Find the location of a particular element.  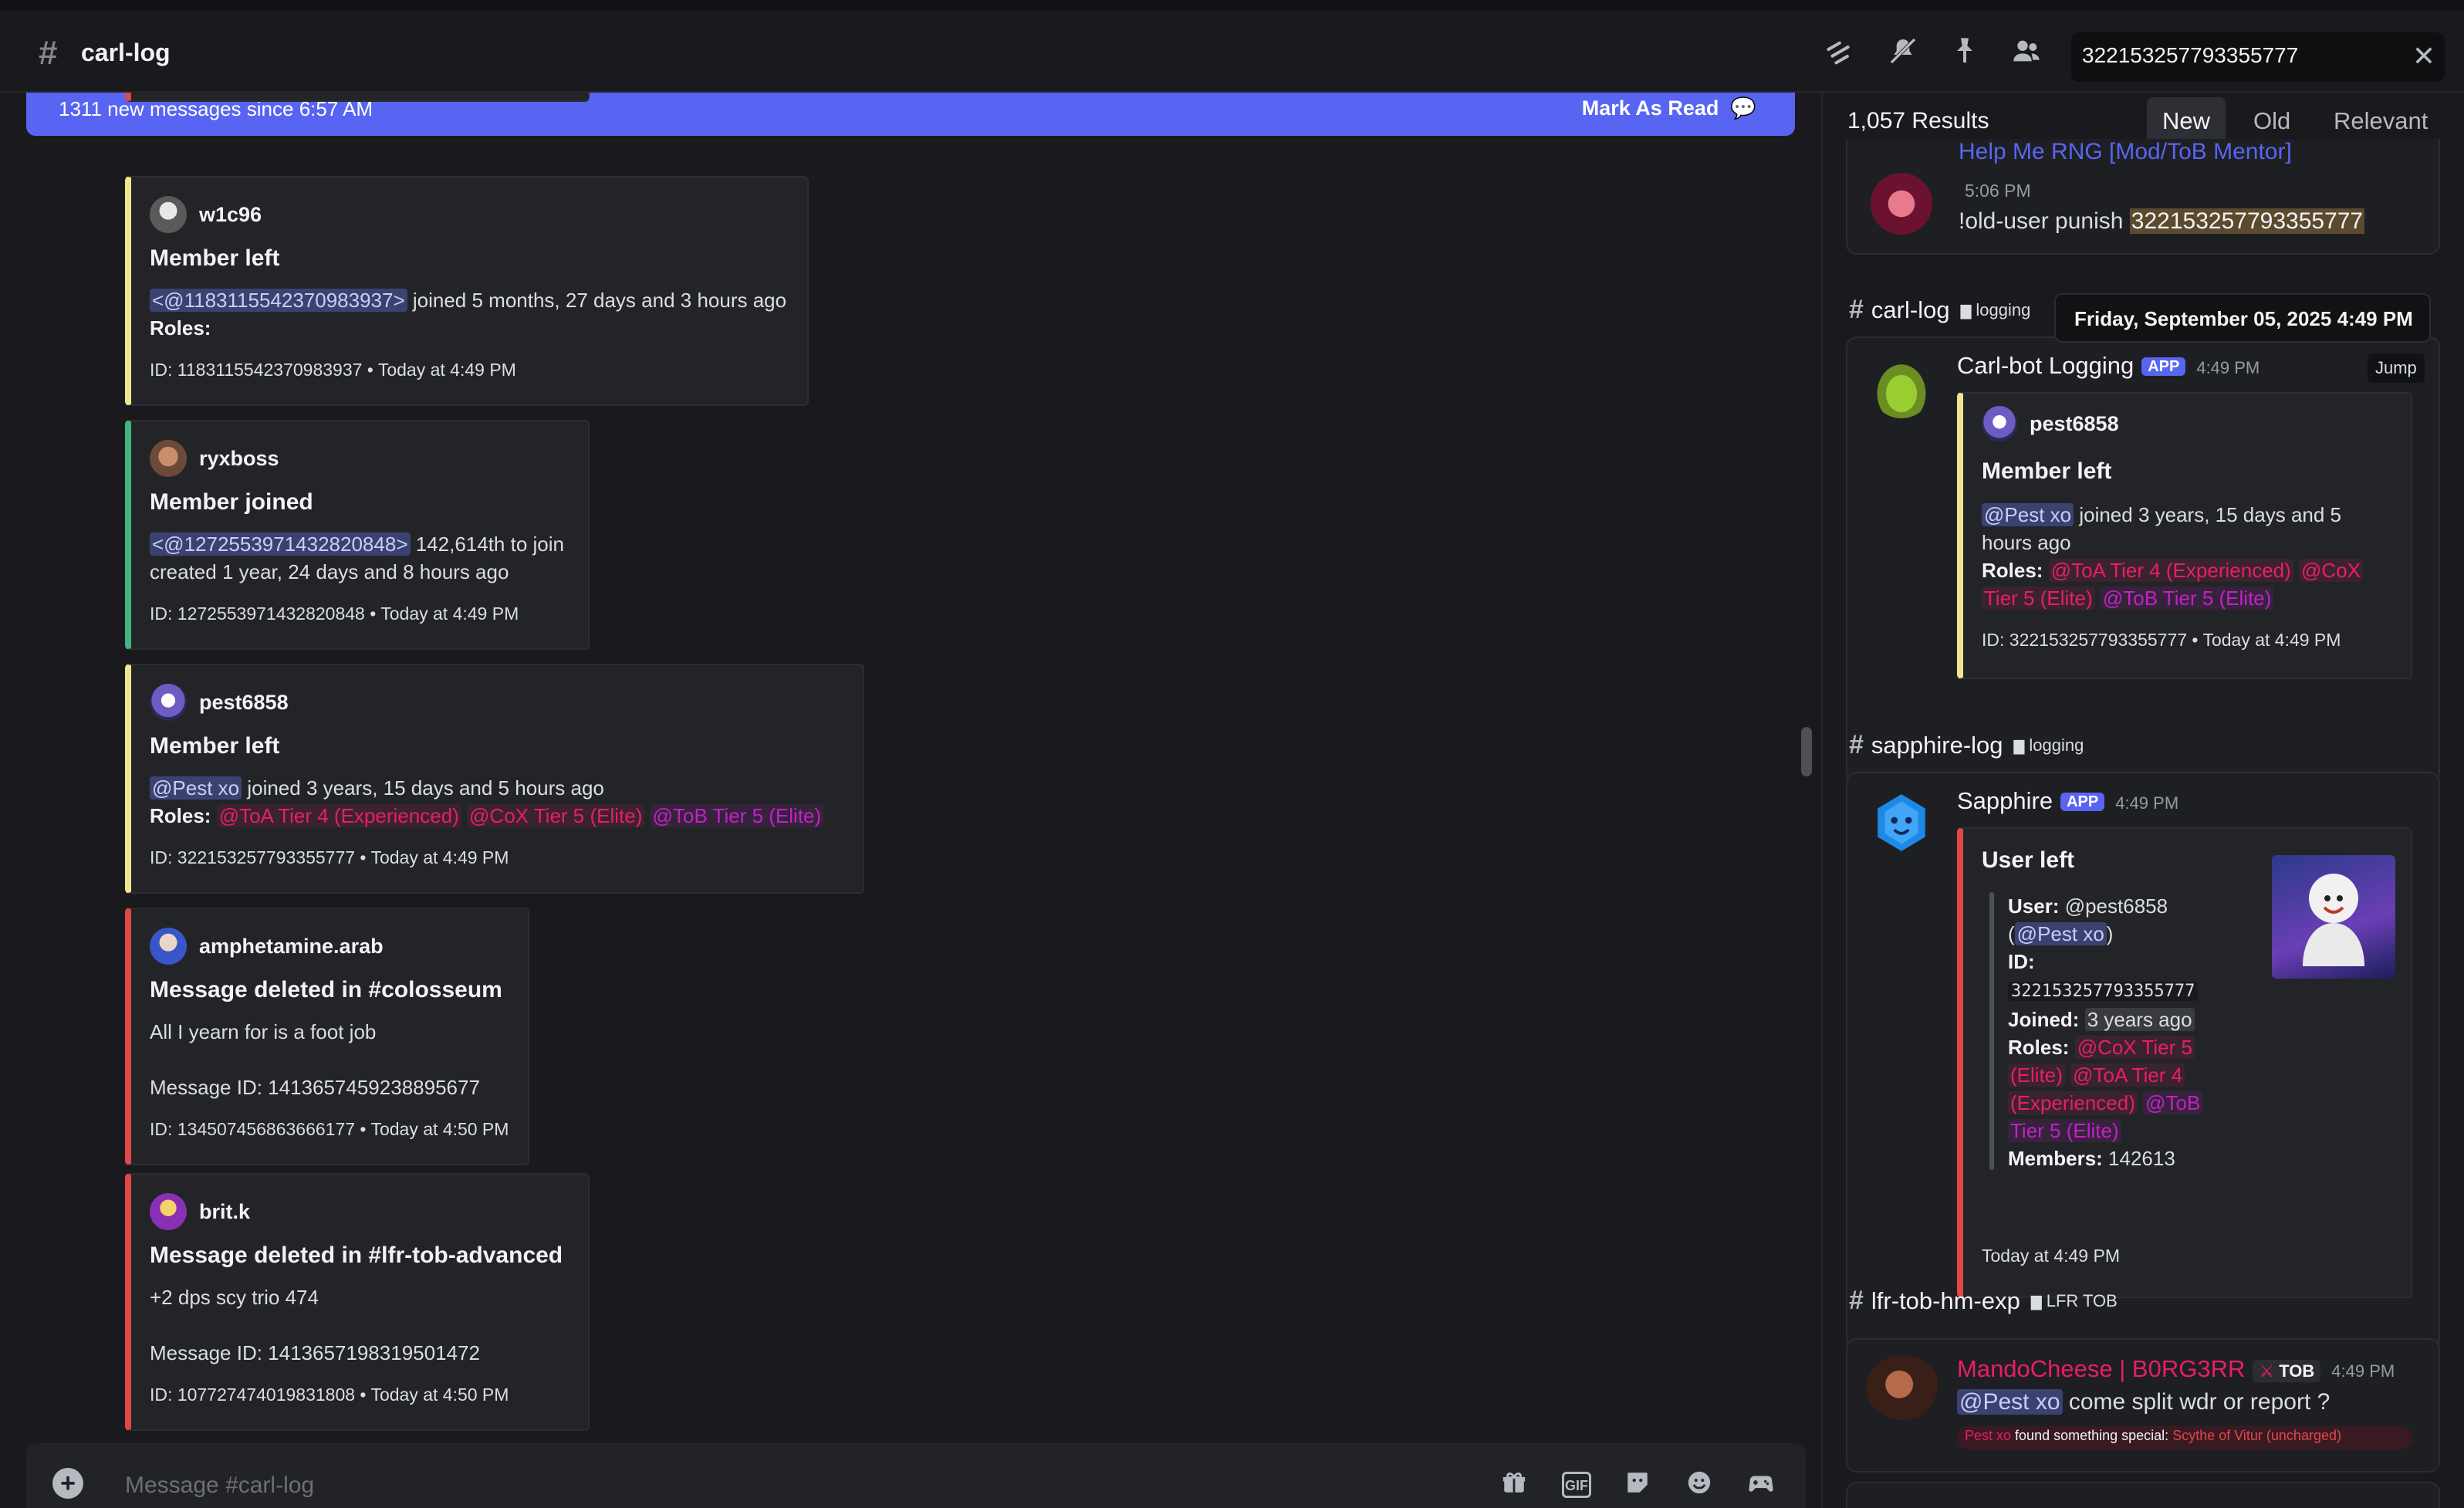

role-mention: @ToB is located at coordinates (2173, 1102).